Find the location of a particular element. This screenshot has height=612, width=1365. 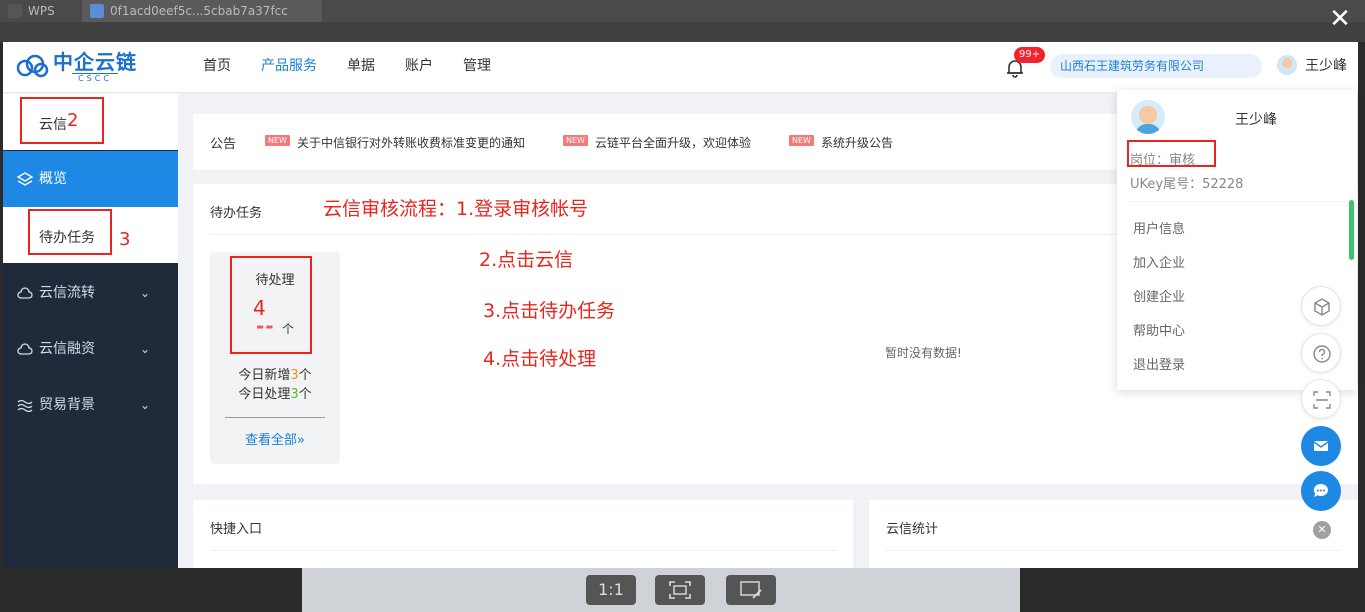

mail-button is located at coordinates (1321, 446).